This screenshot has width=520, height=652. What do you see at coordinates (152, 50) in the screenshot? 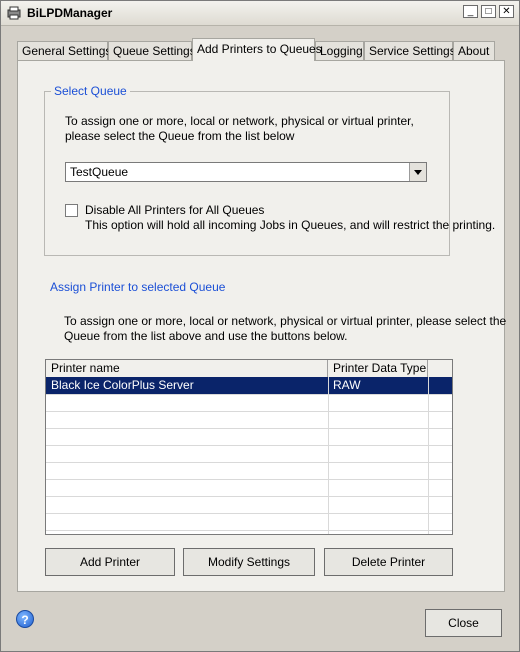
I see `tab-queue-settings: Queue Settings` at bounding box center [152, 50].